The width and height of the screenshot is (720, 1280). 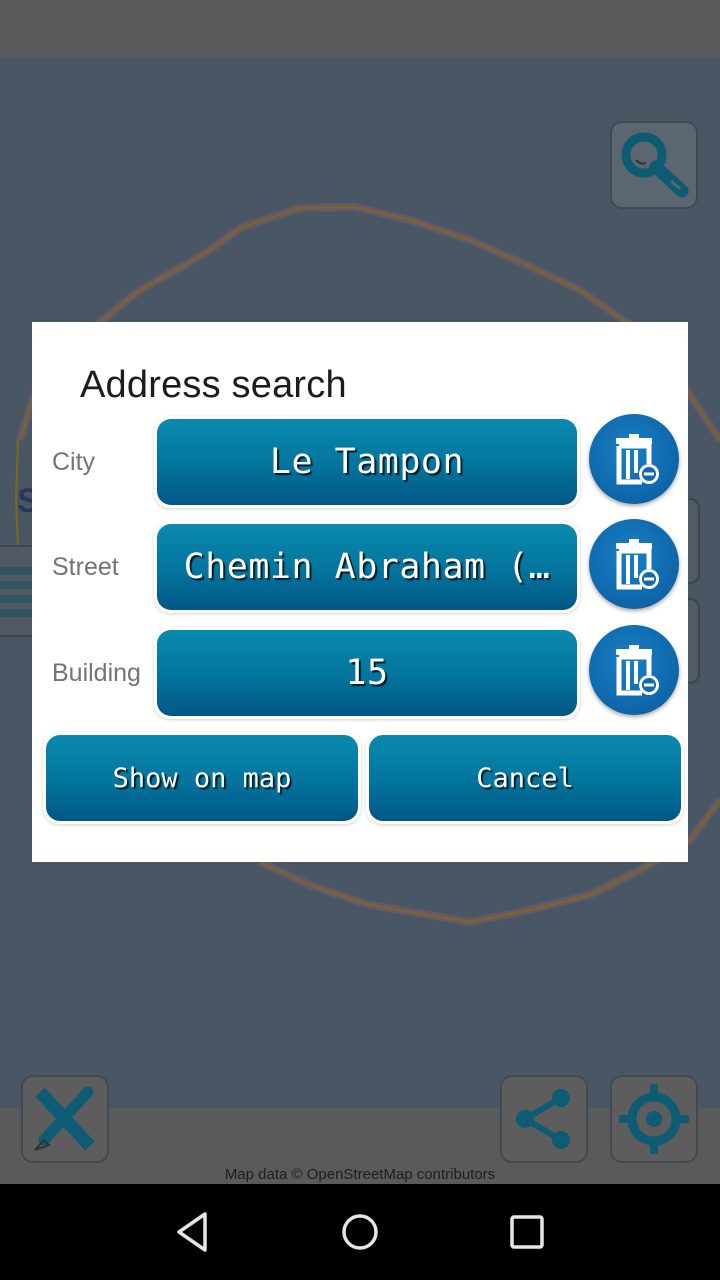 I want to click on city-label: City, so click(x=74, y=462).